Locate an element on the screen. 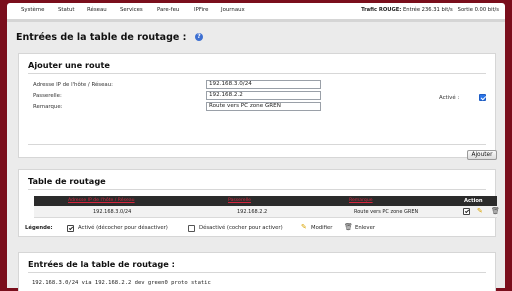 This screenshot has width=512, height=291. active-label: Activé : is located at coordinates (449, 98).